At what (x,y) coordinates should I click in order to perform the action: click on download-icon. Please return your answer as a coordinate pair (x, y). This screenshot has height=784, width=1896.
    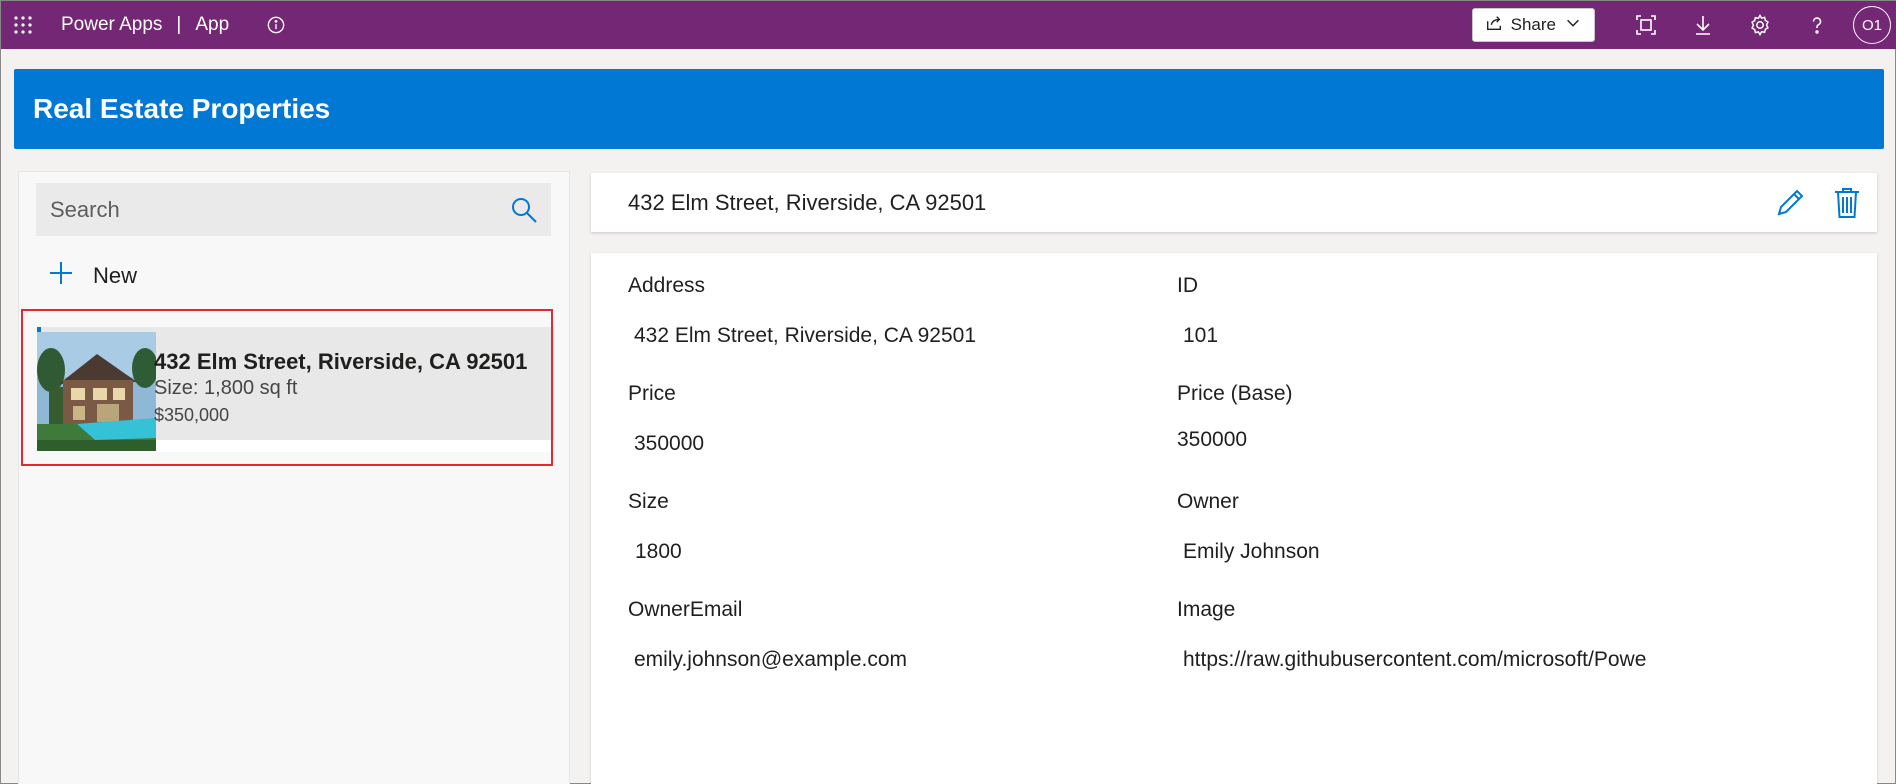
    Looking at the image, I should click on (1702, 25).